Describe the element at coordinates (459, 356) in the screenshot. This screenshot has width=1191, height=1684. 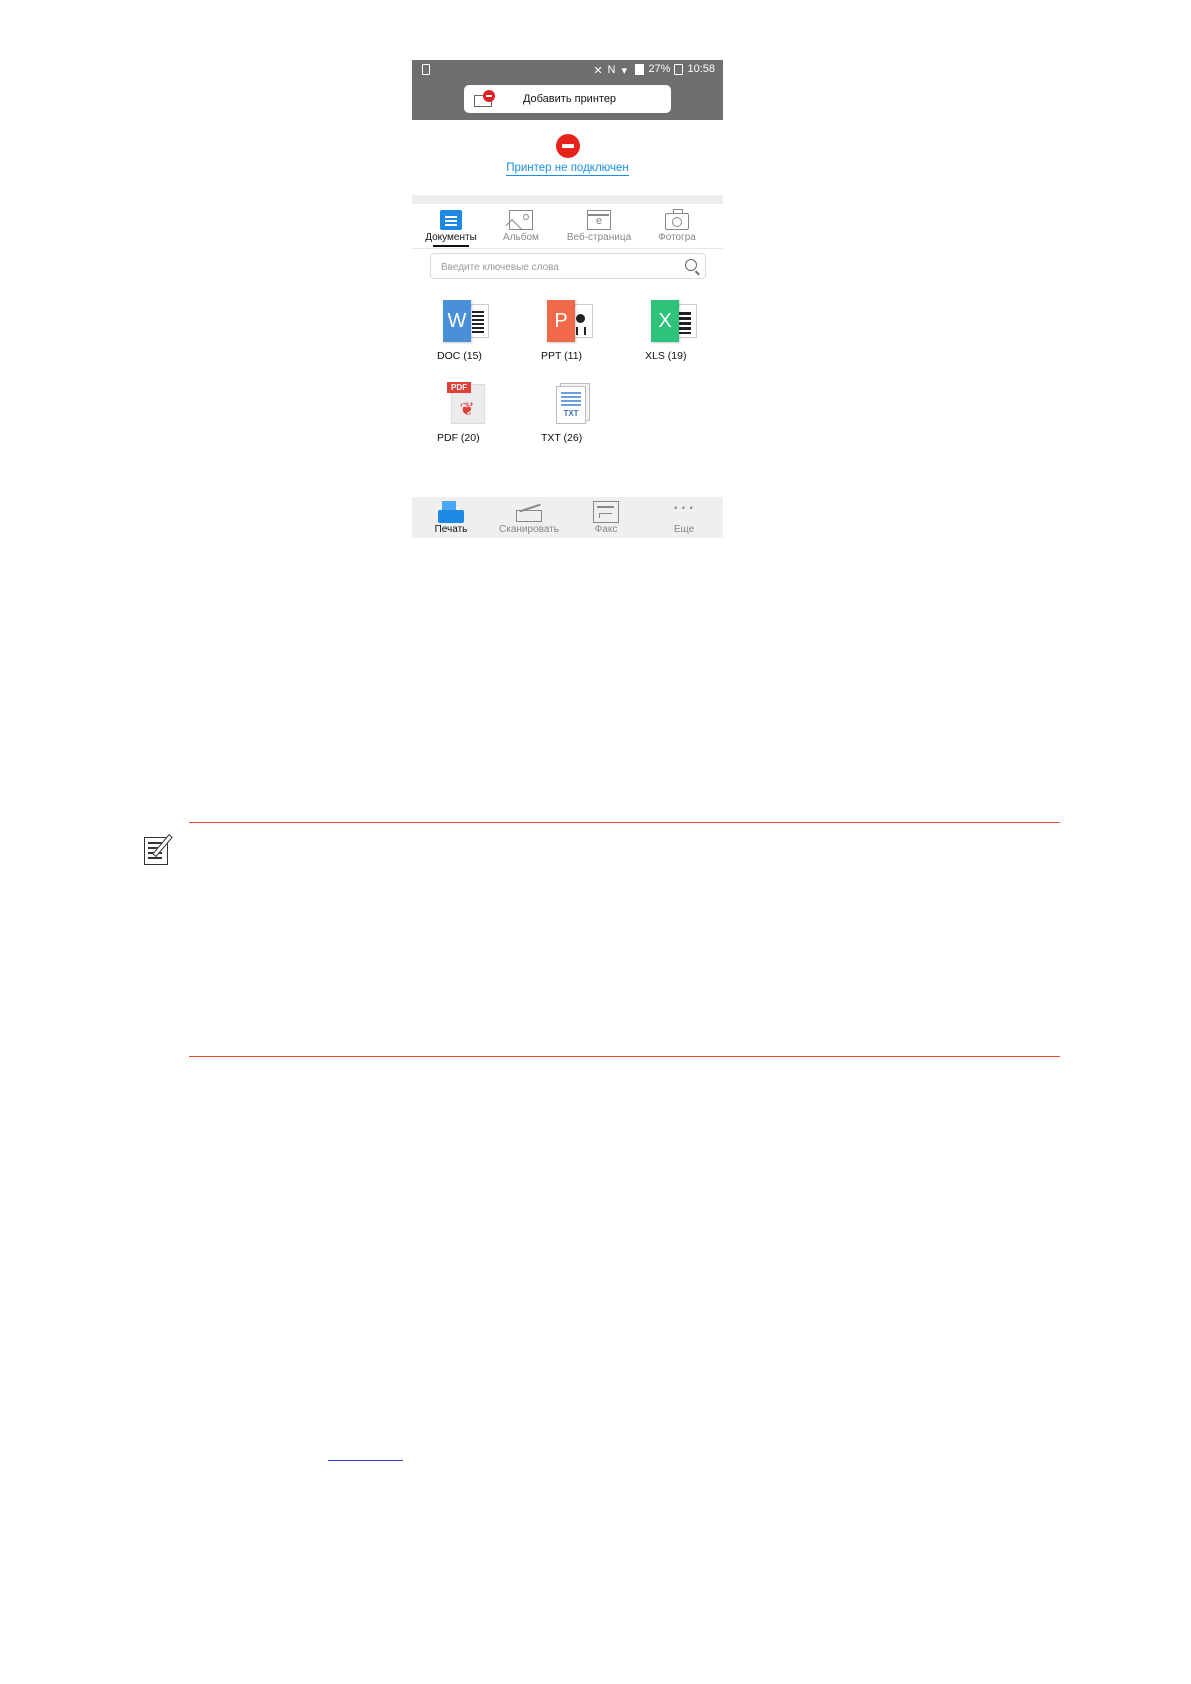
I see `file-type-label: DOC (15)` at that location.